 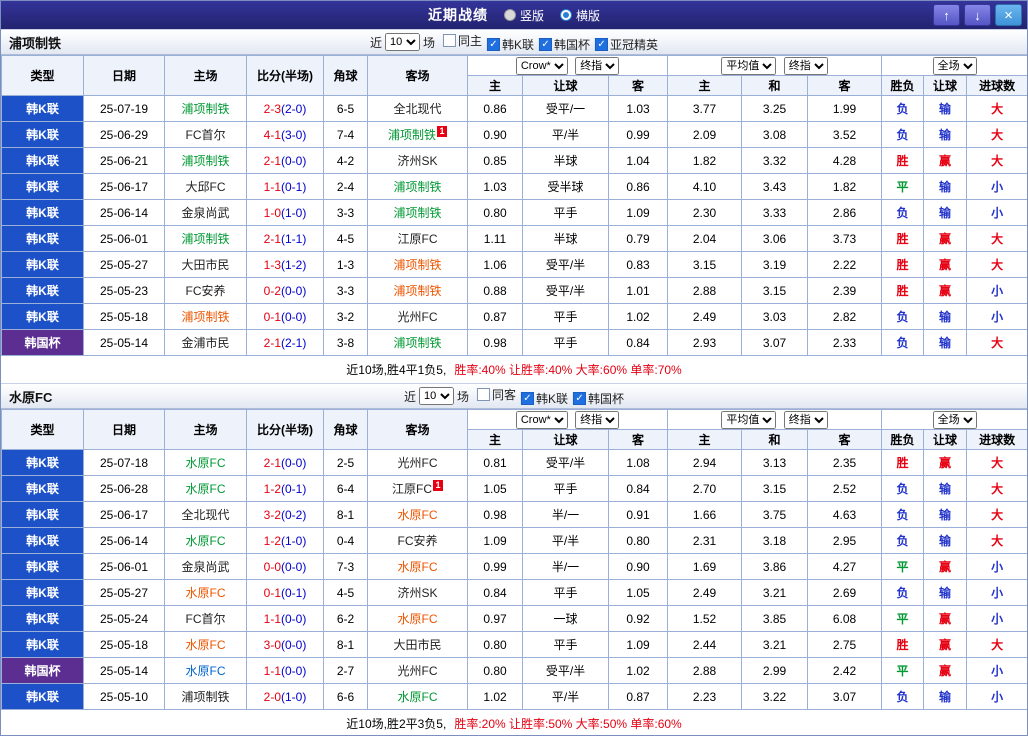 I want to click on radio-unchecked-icon, so click(x=509, y=15).